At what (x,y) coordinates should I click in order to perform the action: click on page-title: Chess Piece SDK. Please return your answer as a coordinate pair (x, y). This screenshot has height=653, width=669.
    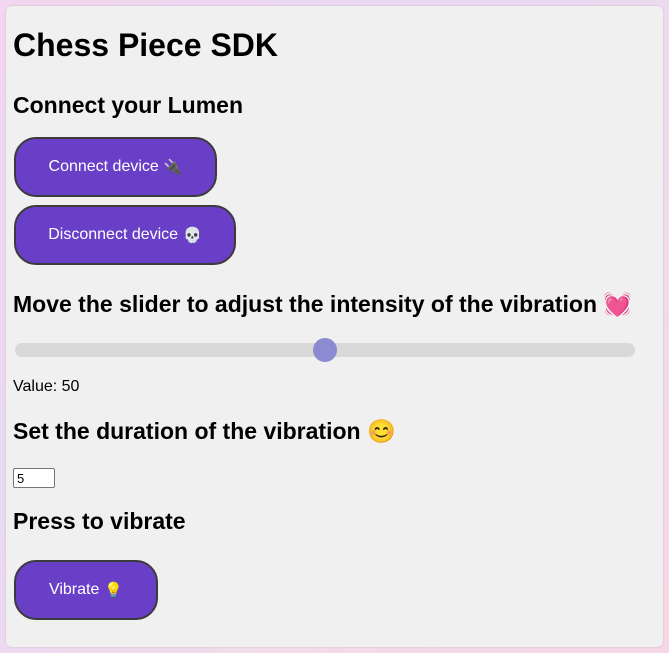
    Looking at the image, I should click on (146, 45).